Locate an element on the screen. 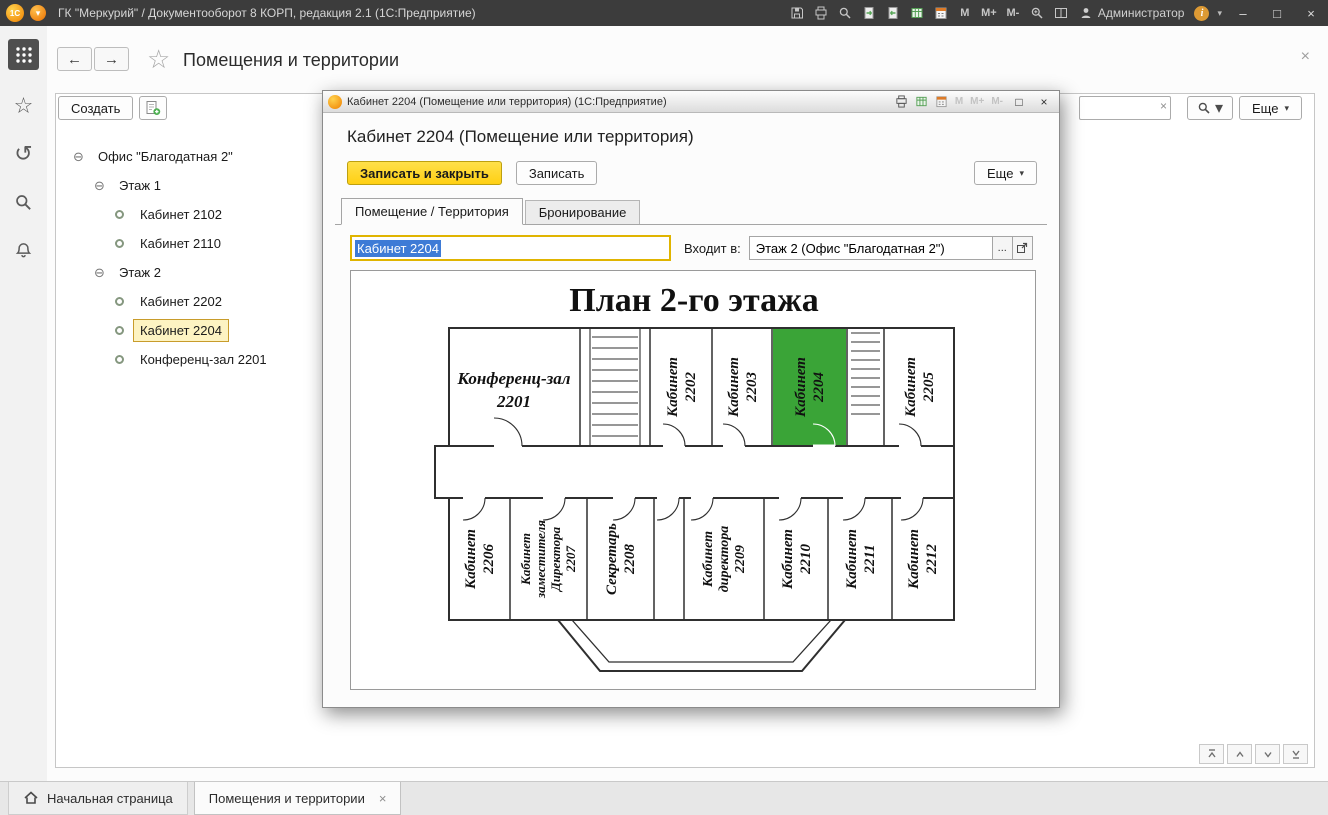  create-button: Создать is located at coordinates (96, 108).